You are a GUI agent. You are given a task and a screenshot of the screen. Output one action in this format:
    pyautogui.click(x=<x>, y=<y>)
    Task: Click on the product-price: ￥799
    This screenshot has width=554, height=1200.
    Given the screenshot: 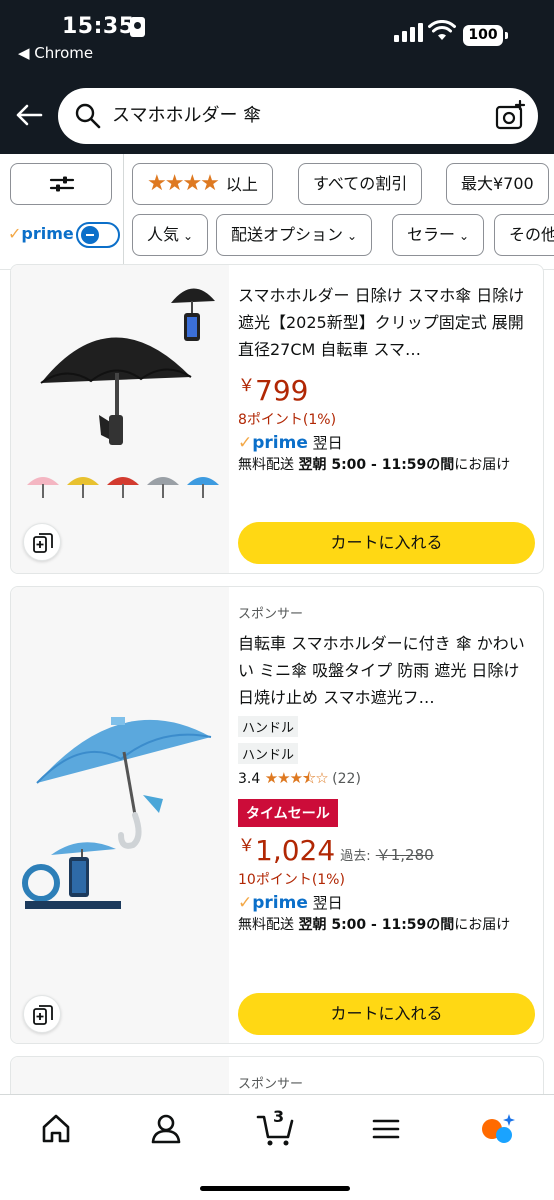 What is the action you would take?
    pyautogui.click(x=273, y=390)
    